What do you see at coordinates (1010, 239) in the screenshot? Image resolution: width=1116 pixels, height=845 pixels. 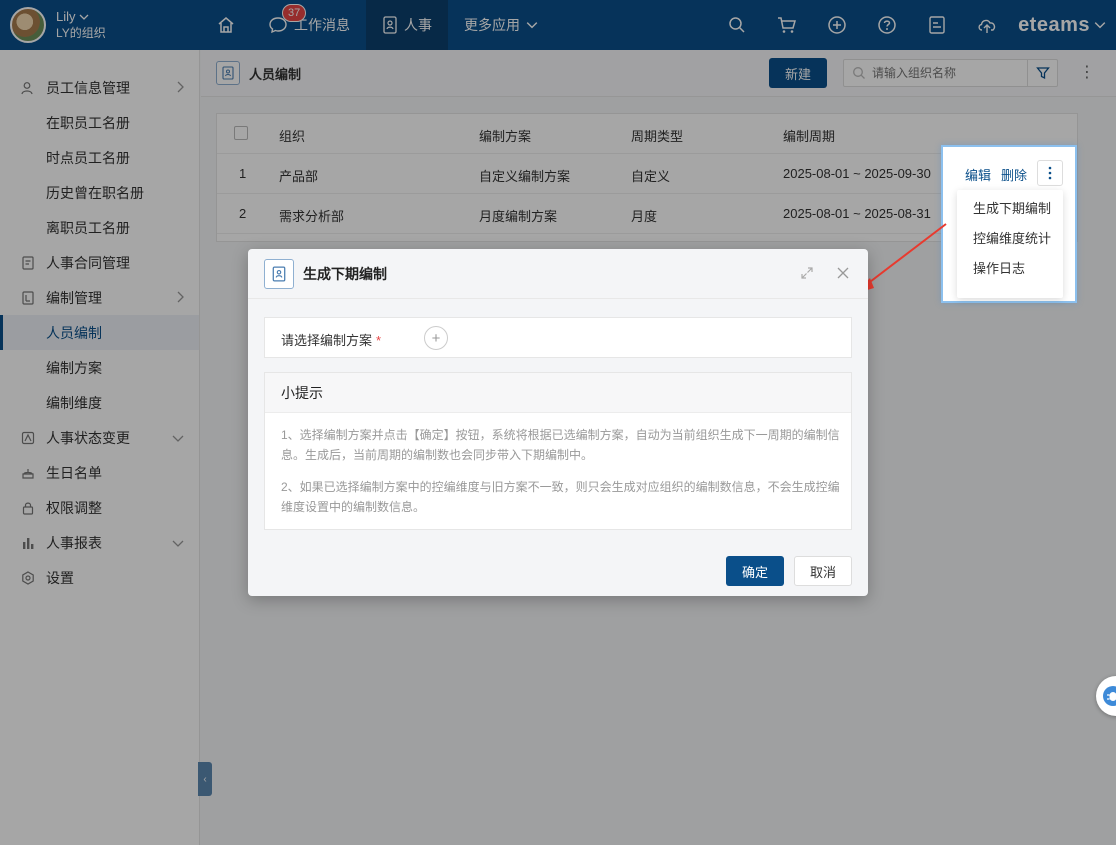 I see `menu-item-dimension-stats: 控编维度统计` at bounding box center [1010, 239].